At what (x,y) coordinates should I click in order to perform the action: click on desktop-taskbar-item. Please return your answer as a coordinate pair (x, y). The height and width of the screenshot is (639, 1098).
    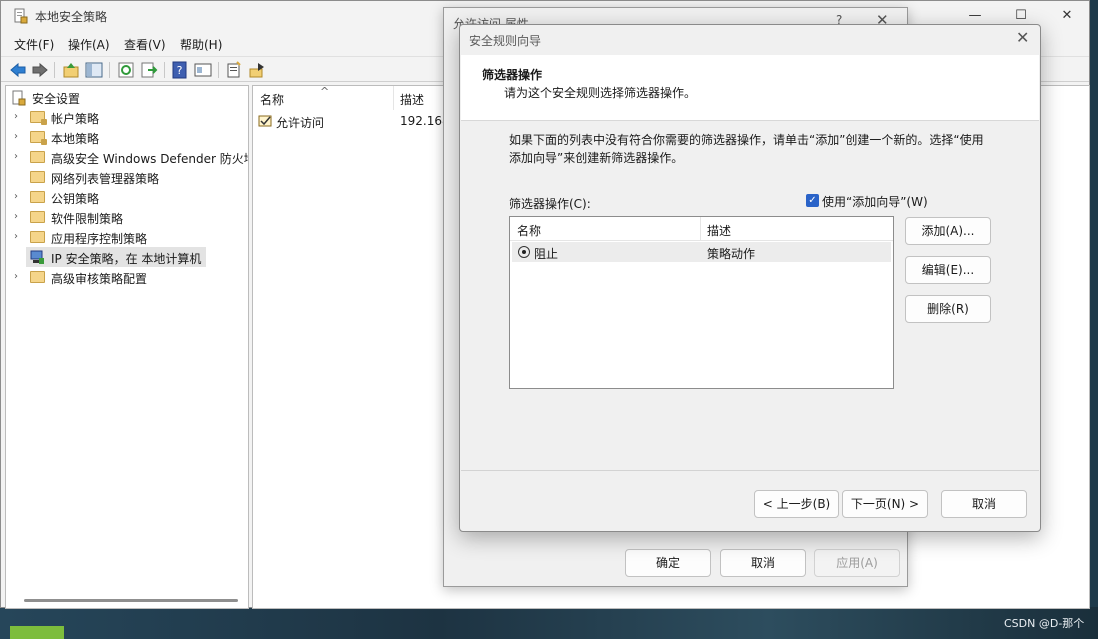
    Looking at the image, I should click on (37, 632).